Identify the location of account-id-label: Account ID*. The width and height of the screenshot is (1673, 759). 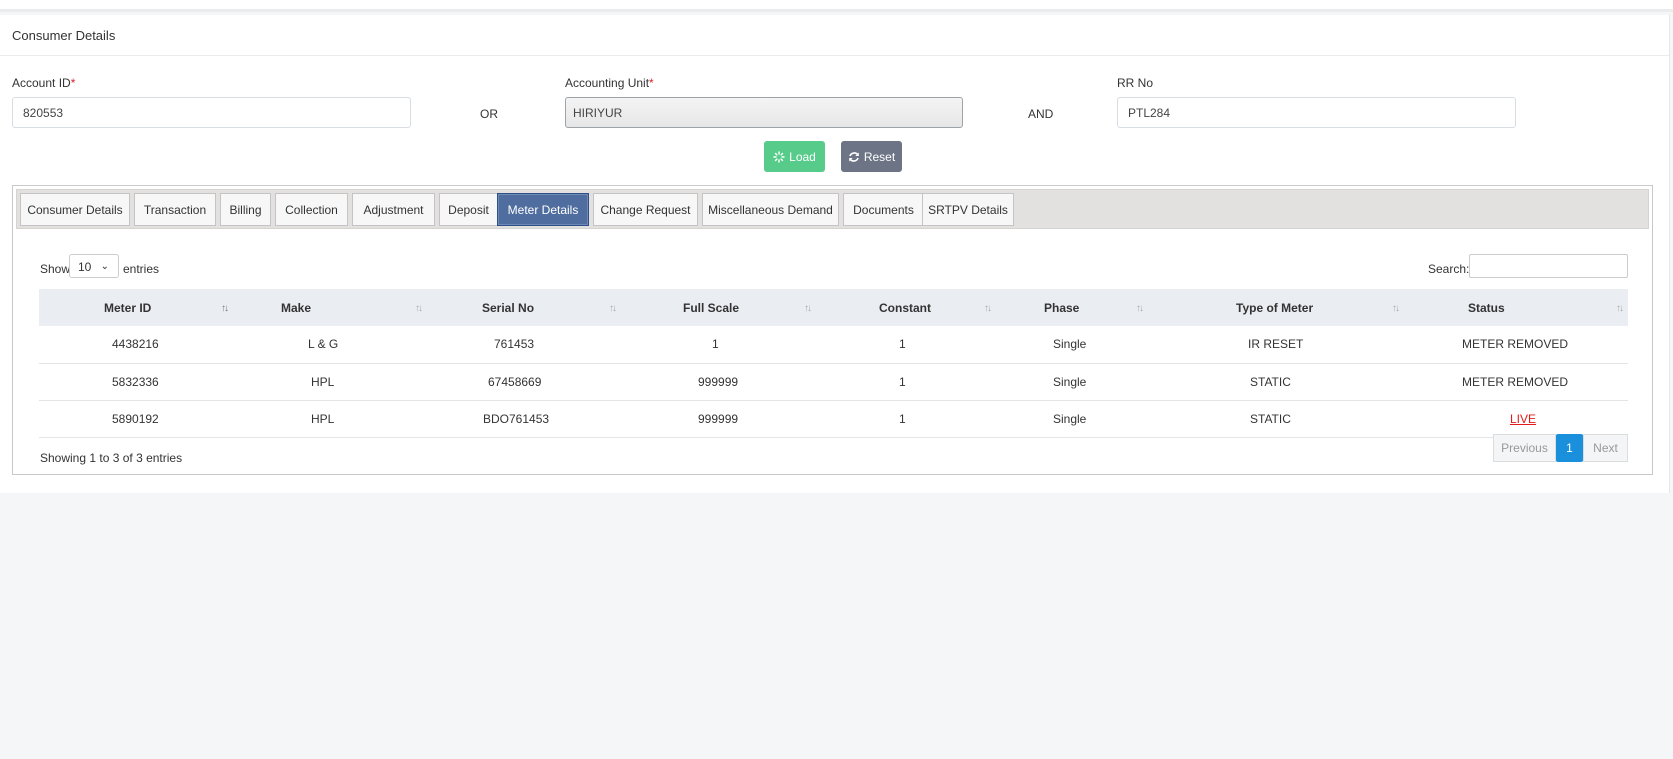
(43, 83).